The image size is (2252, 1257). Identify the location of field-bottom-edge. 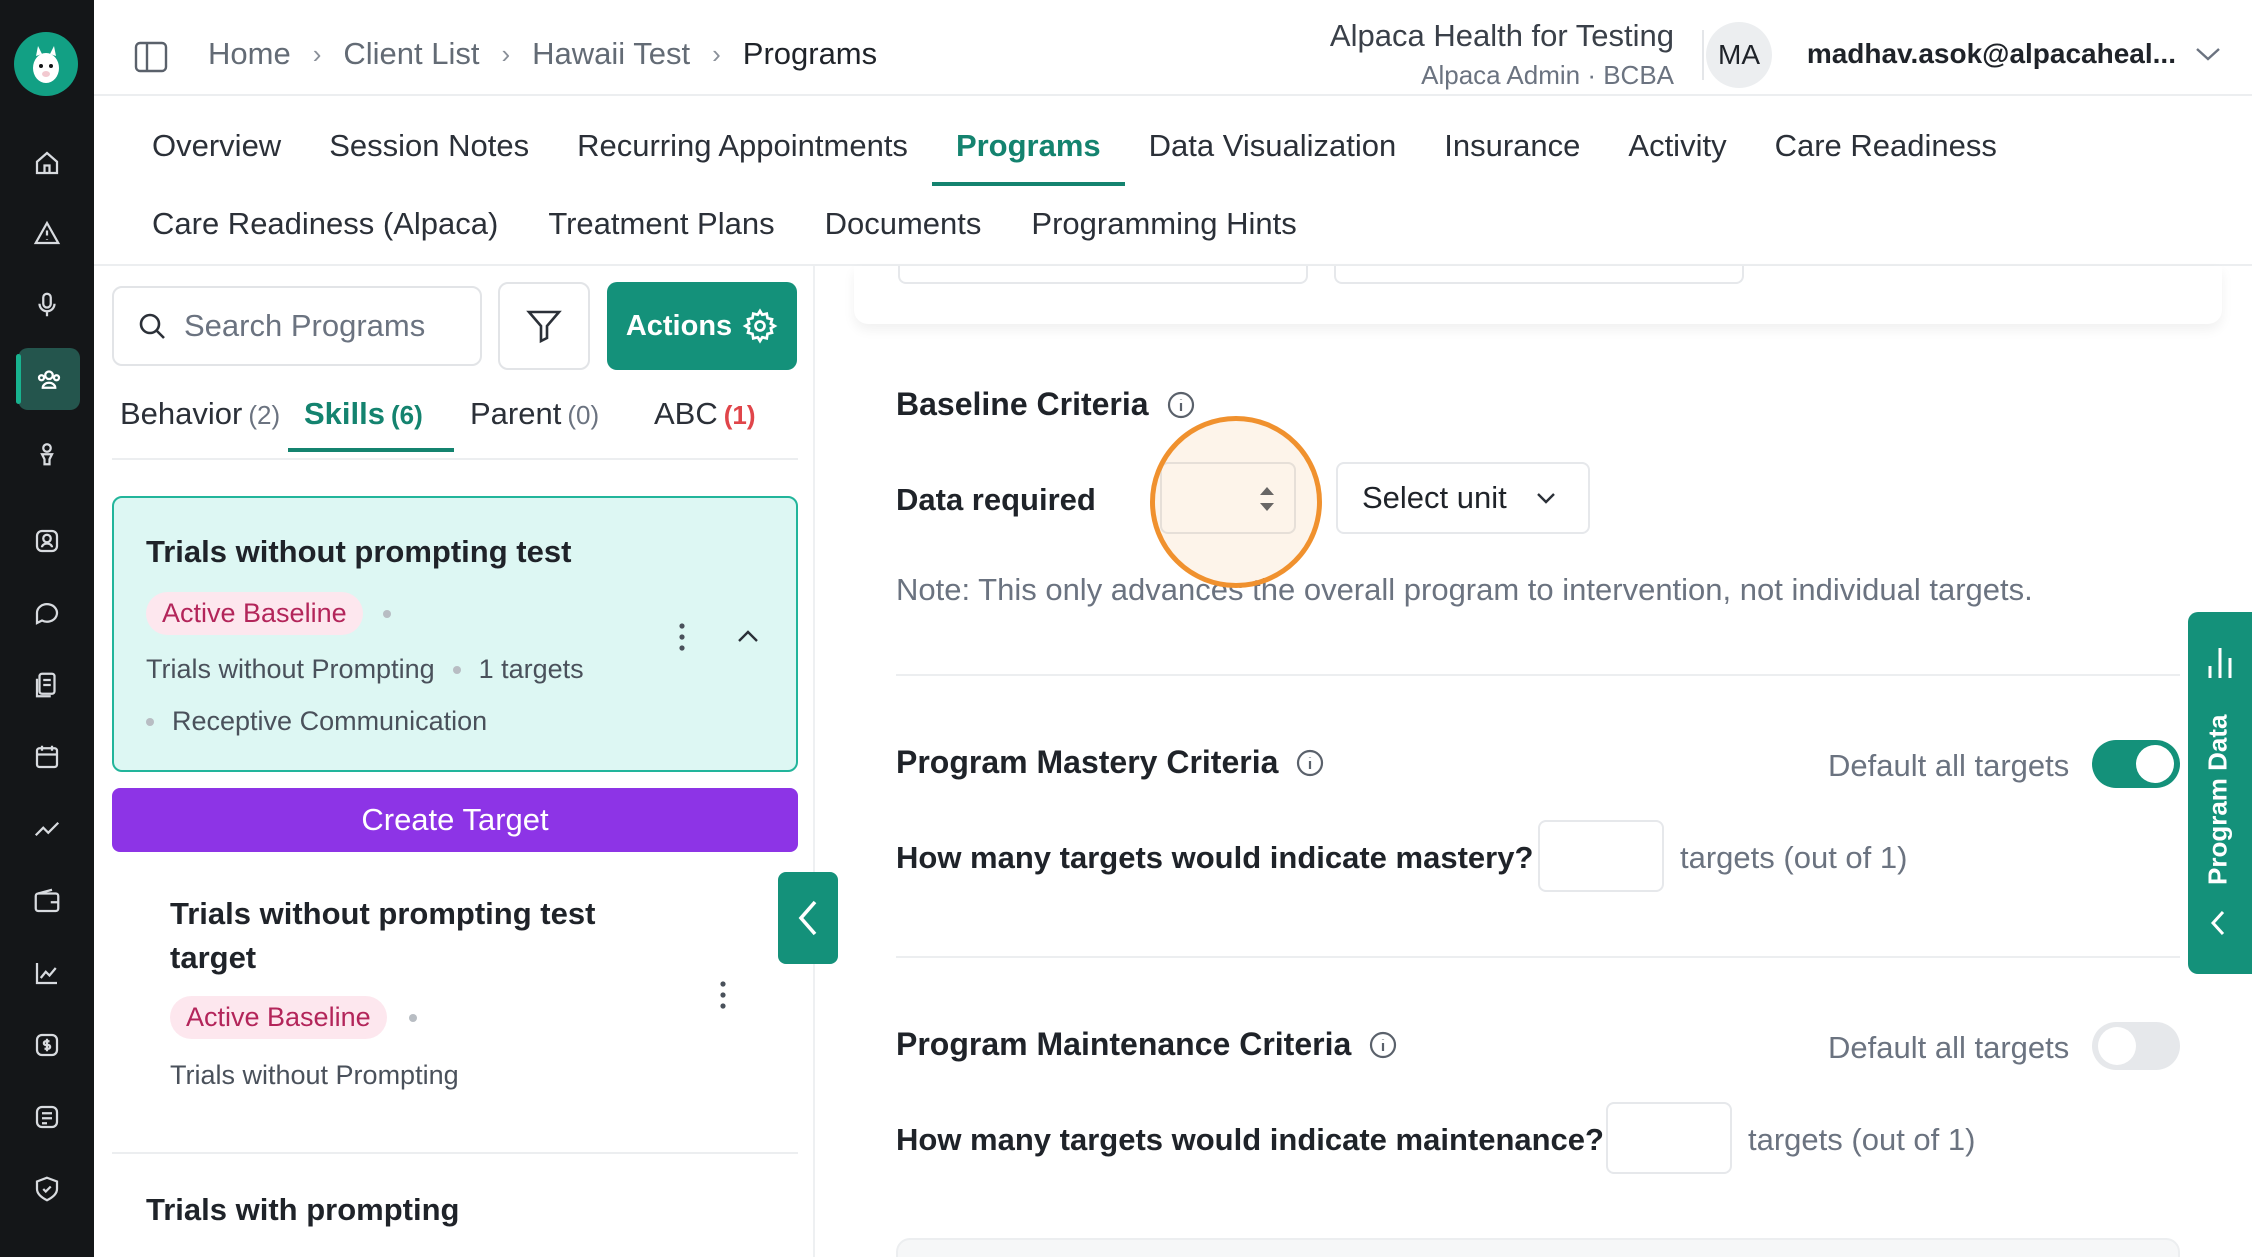
(1539, 275).